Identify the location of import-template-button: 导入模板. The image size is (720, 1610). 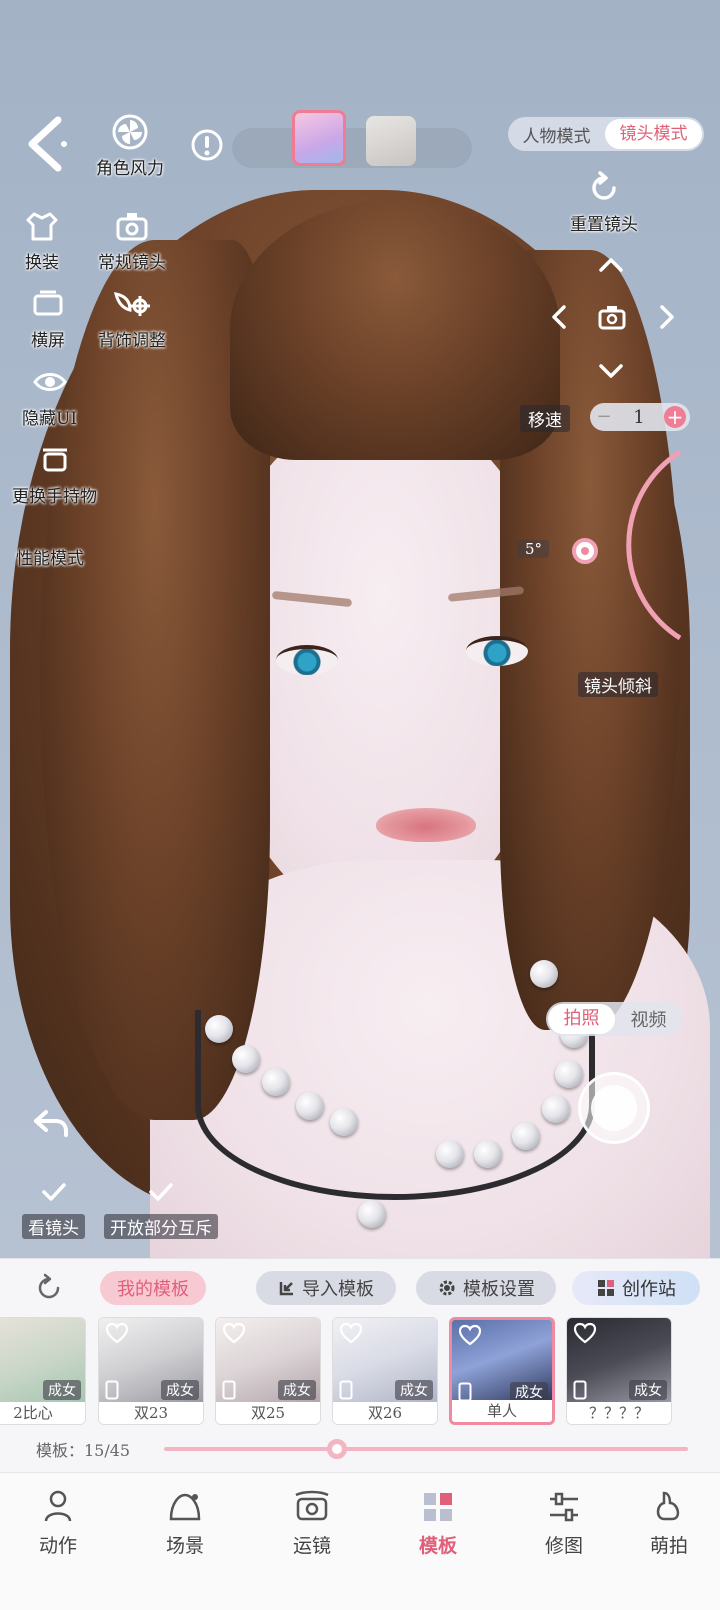
(326, 1288).